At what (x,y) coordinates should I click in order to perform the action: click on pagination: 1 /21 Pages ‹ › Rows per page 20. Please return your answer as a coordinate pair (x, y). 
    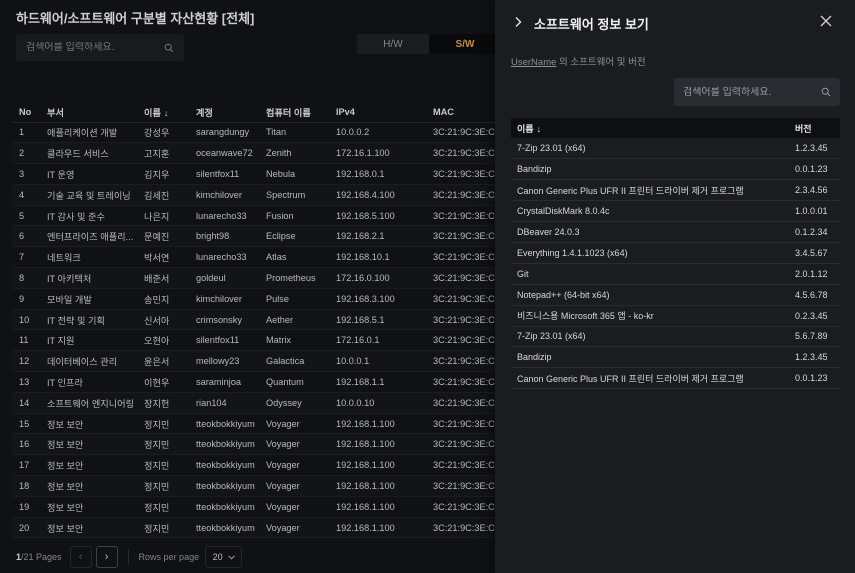
    Looking at the image, I should click on (129, 557).